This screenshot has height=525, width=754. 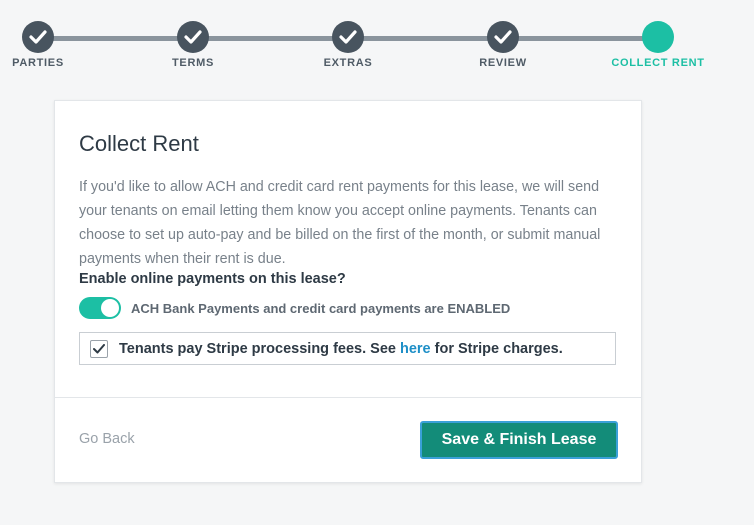 I want to click on go-back-link: Go Back, so click(x=107, y=439).